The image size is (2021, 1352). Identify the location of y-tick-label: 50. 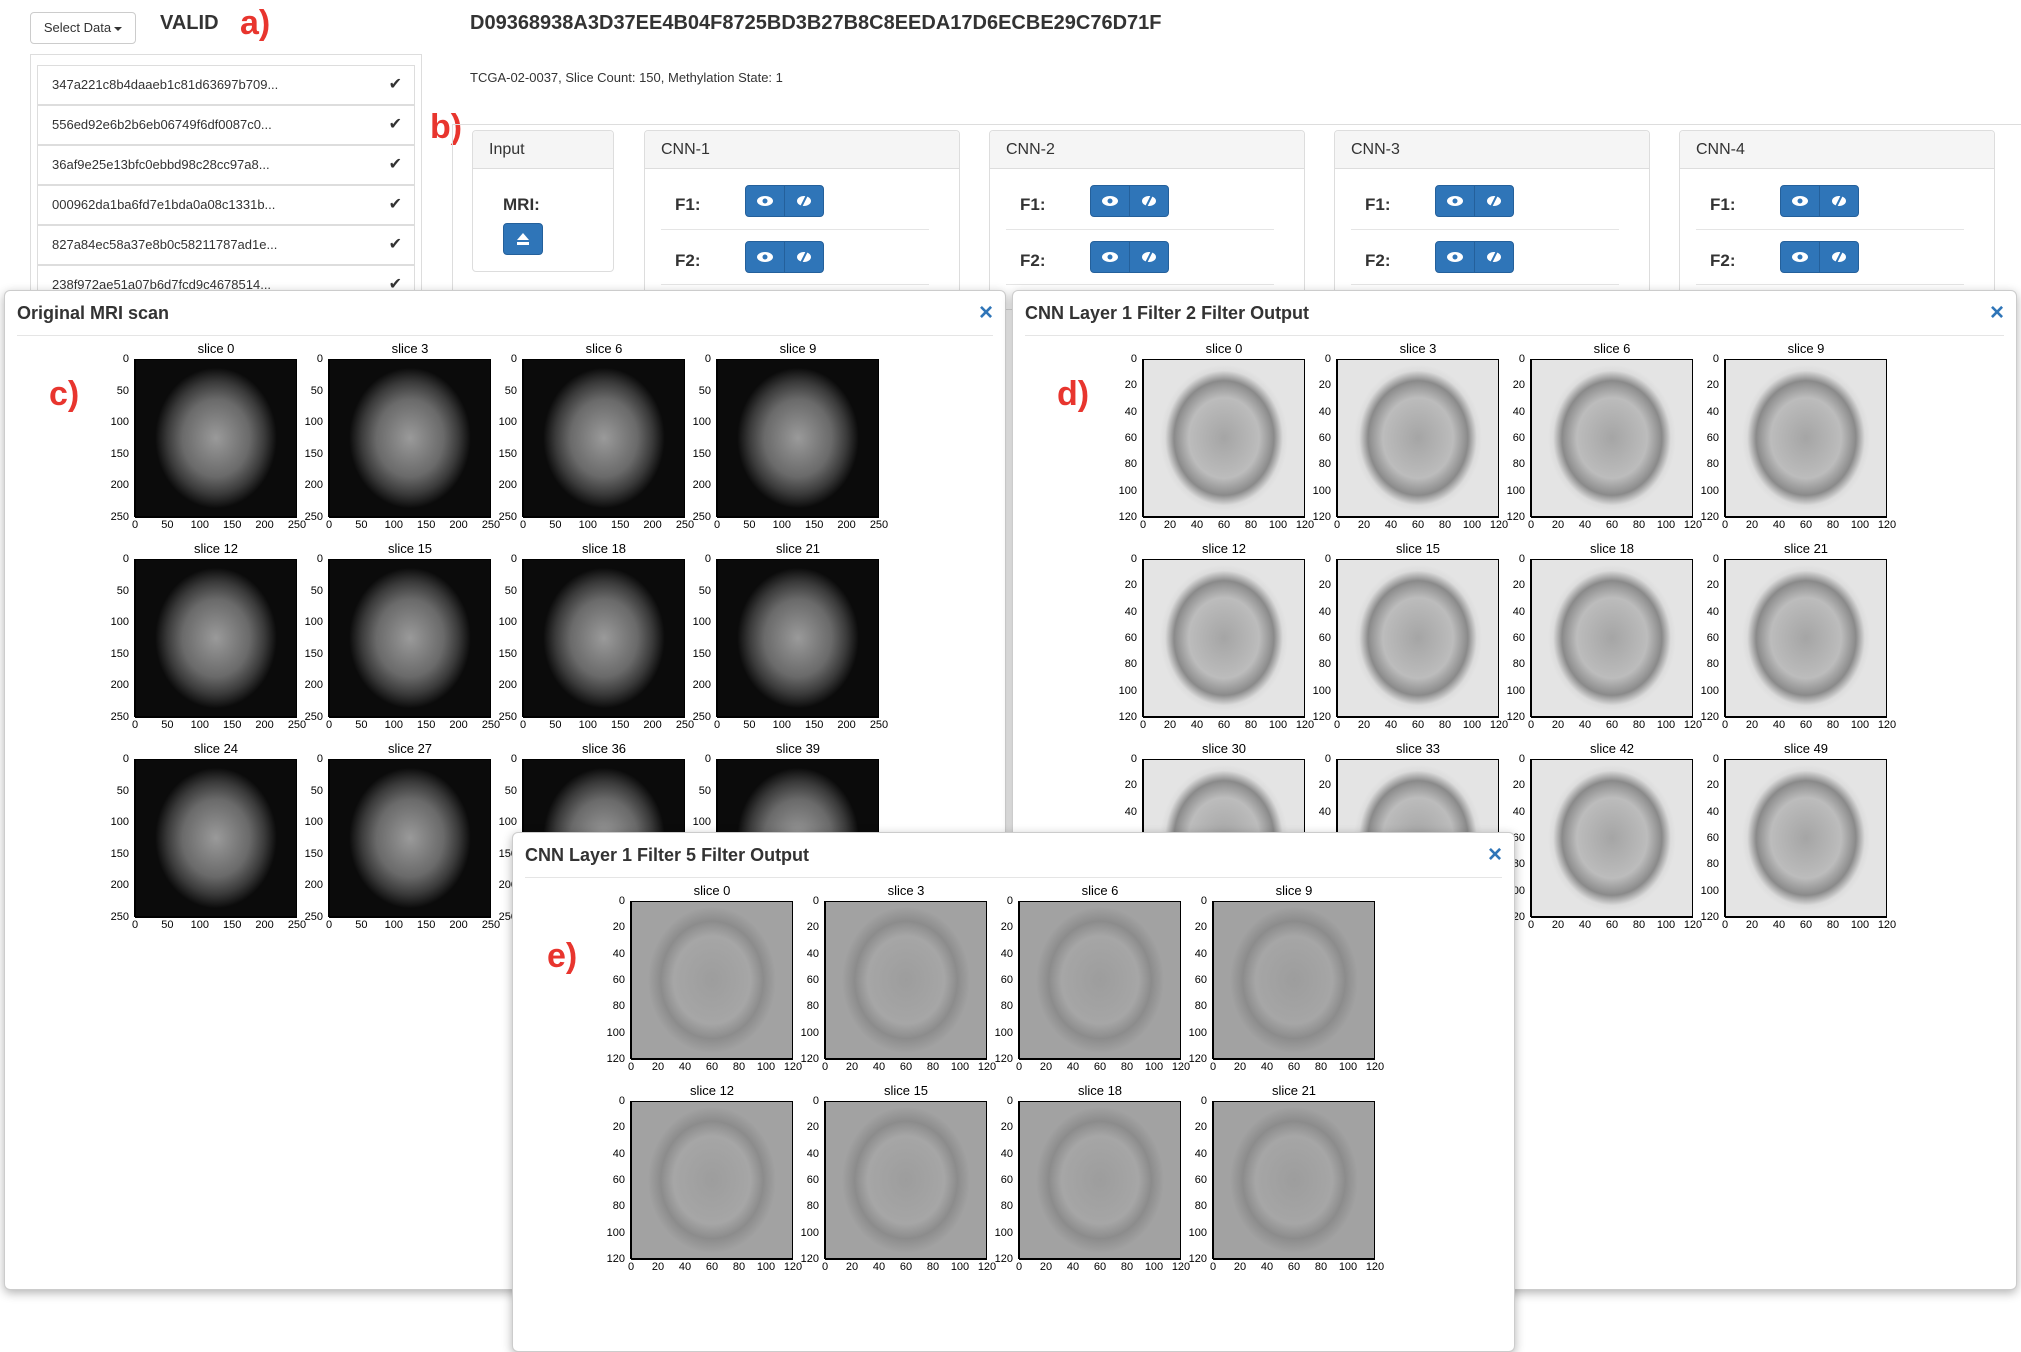
(316, 790).